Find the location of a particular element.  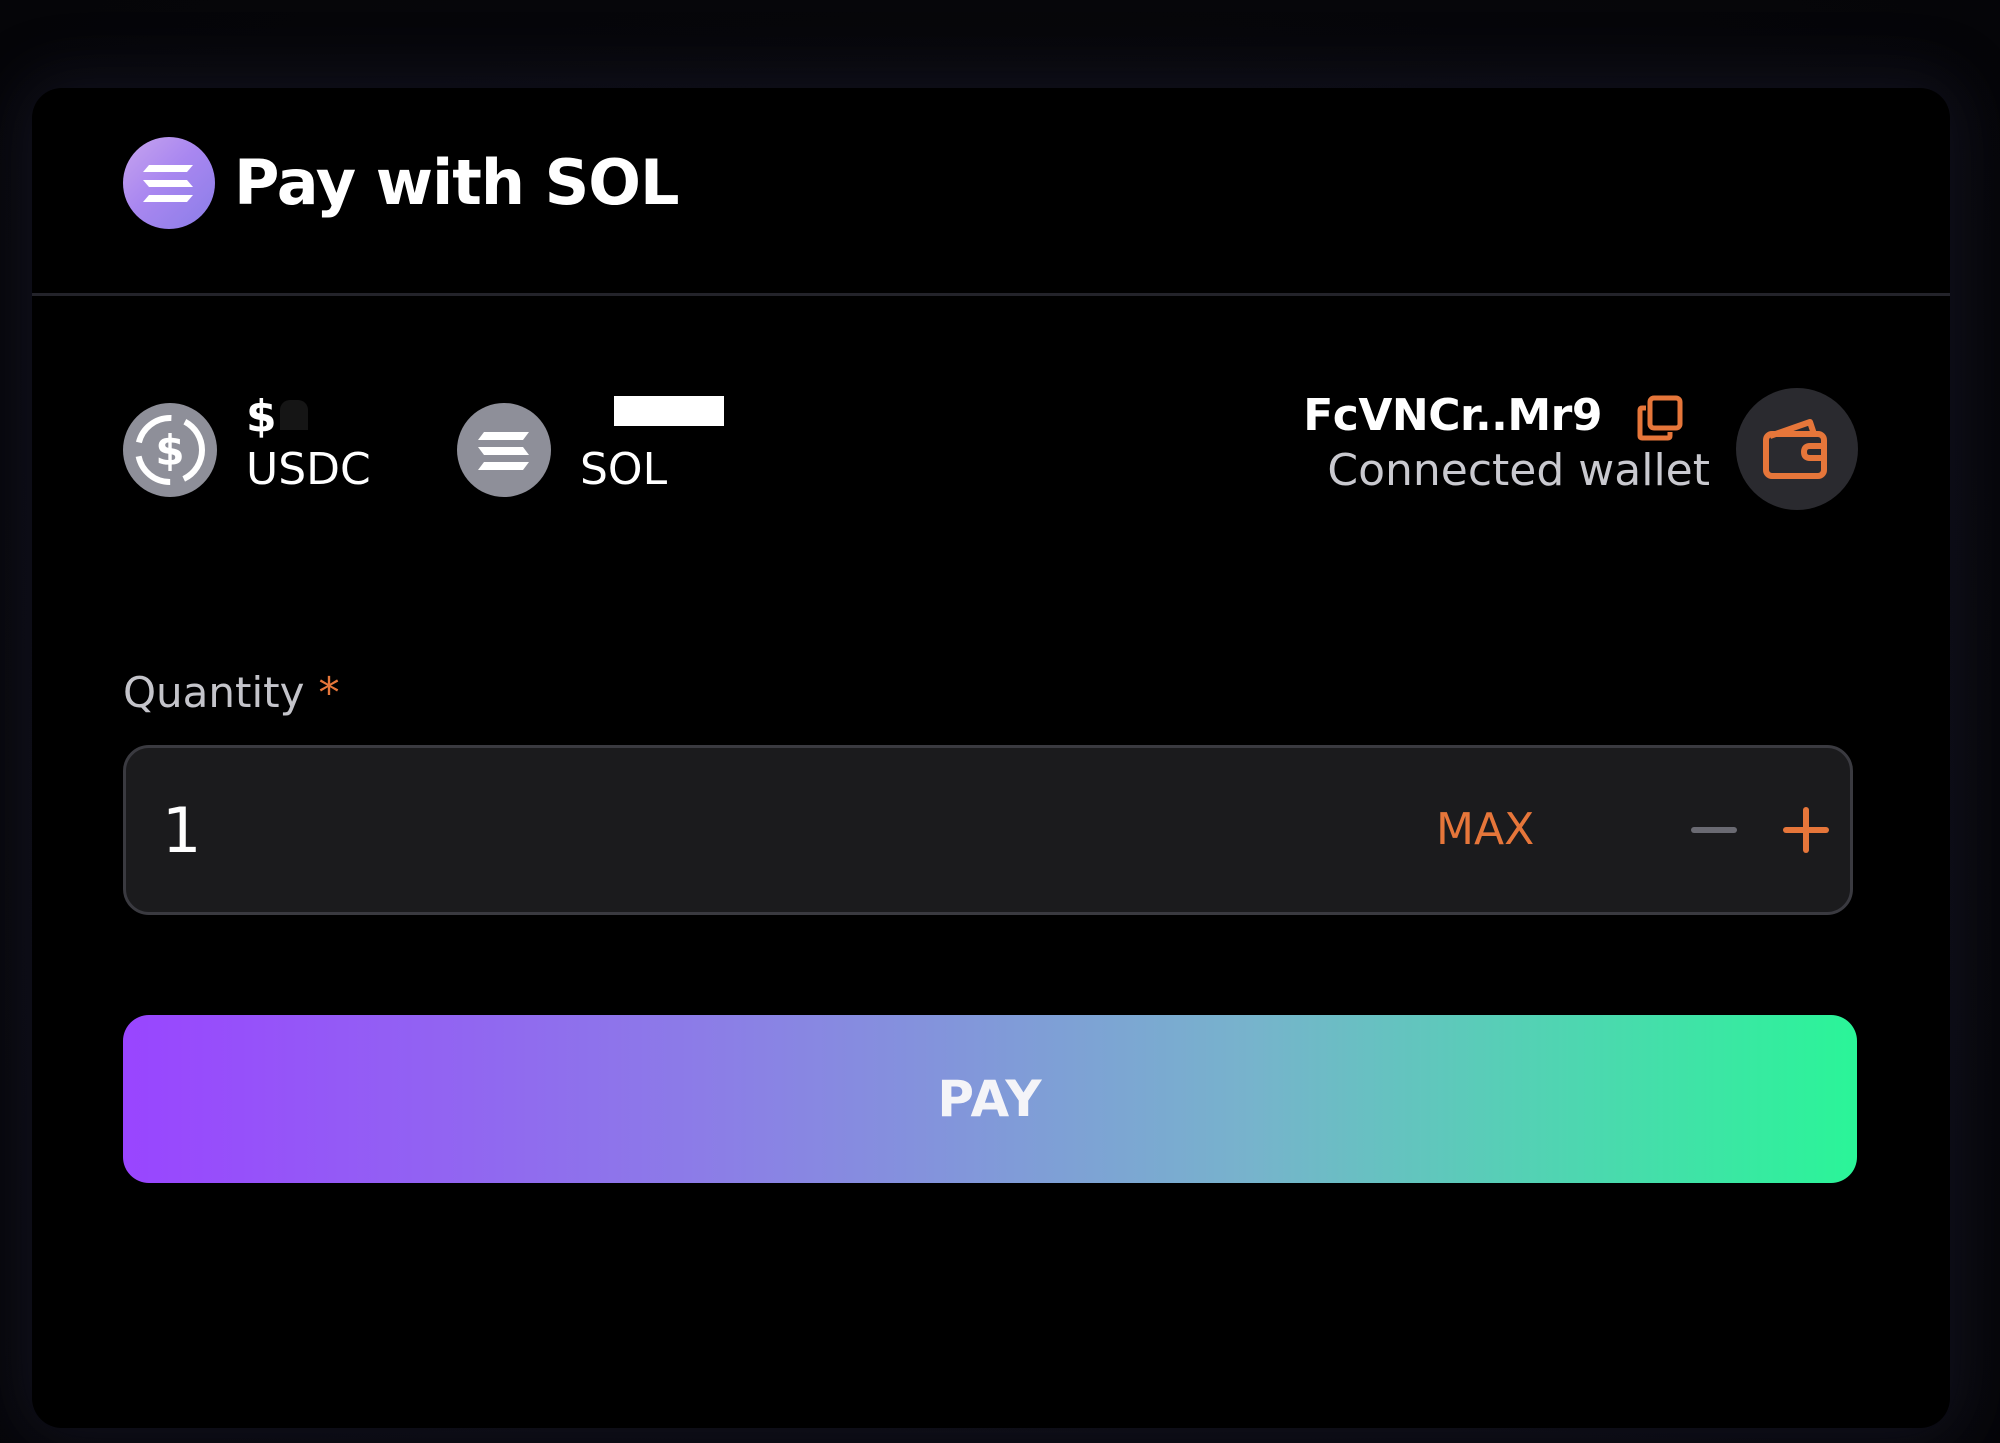

card-title: Pay with SOL is located at coordinates (456, 182).